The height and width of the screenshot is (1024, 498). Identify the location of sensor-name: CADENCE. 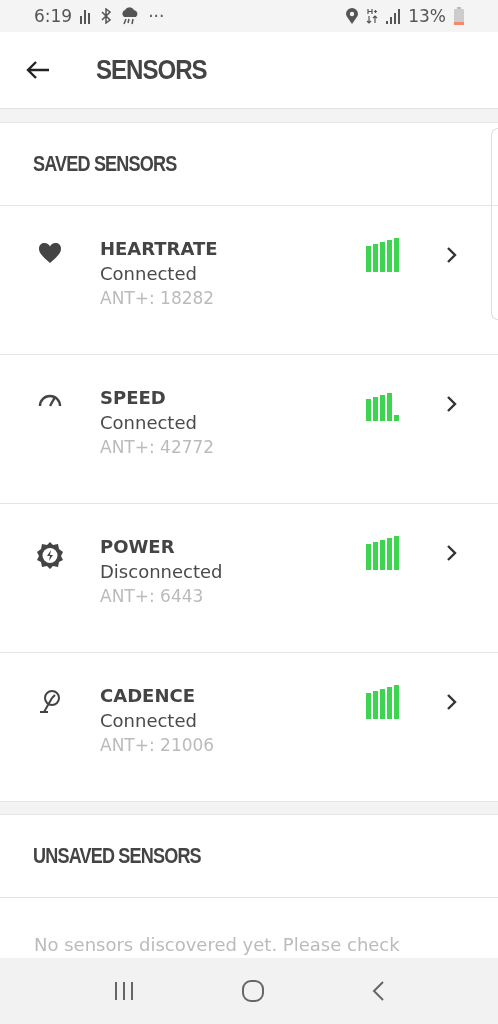
(148, 695).